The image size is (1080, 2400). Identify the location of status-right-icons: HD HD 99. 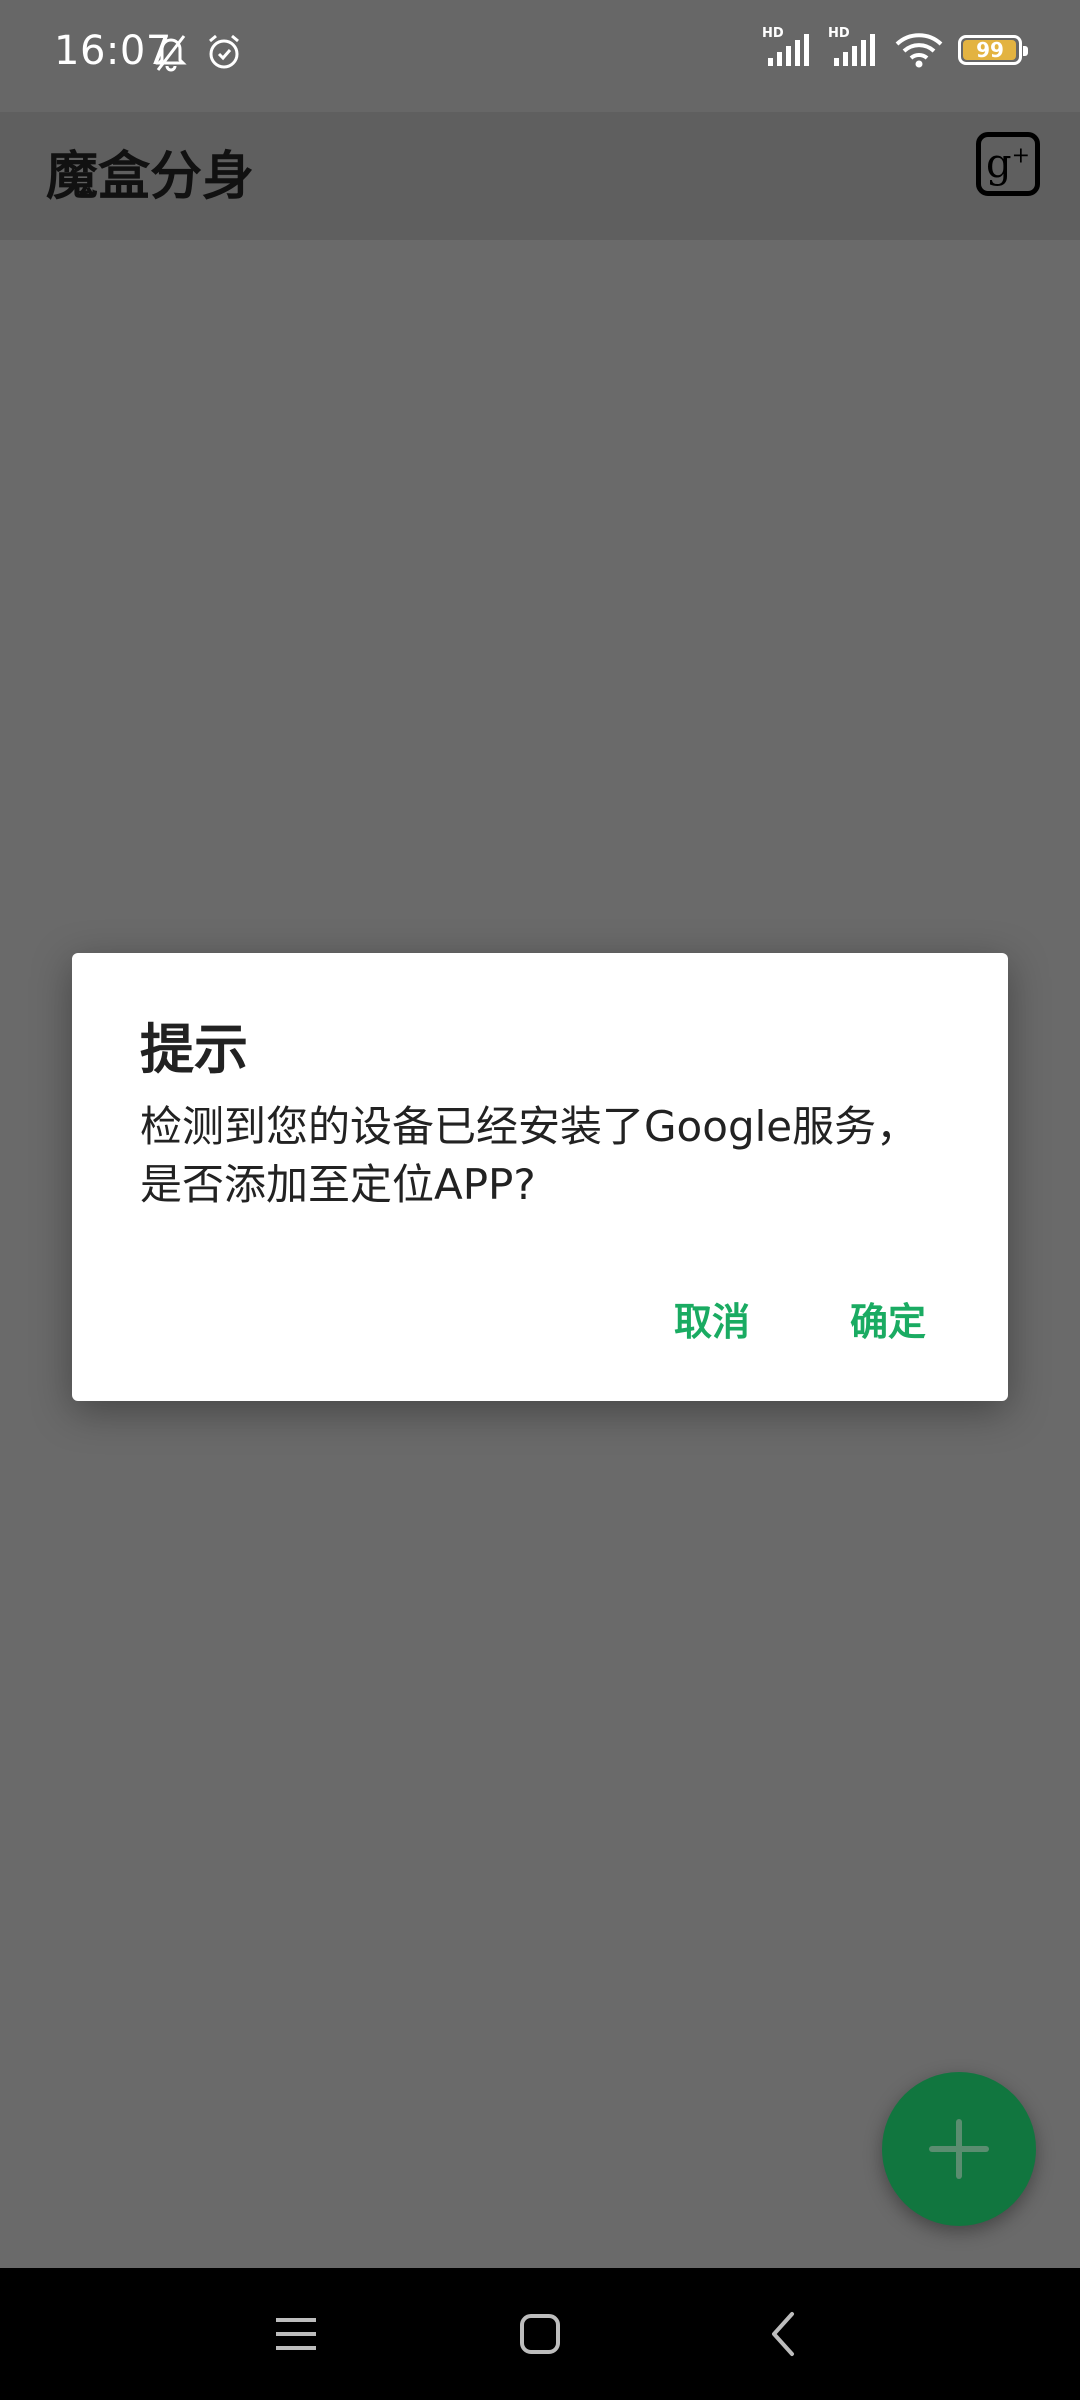
(895, 48).